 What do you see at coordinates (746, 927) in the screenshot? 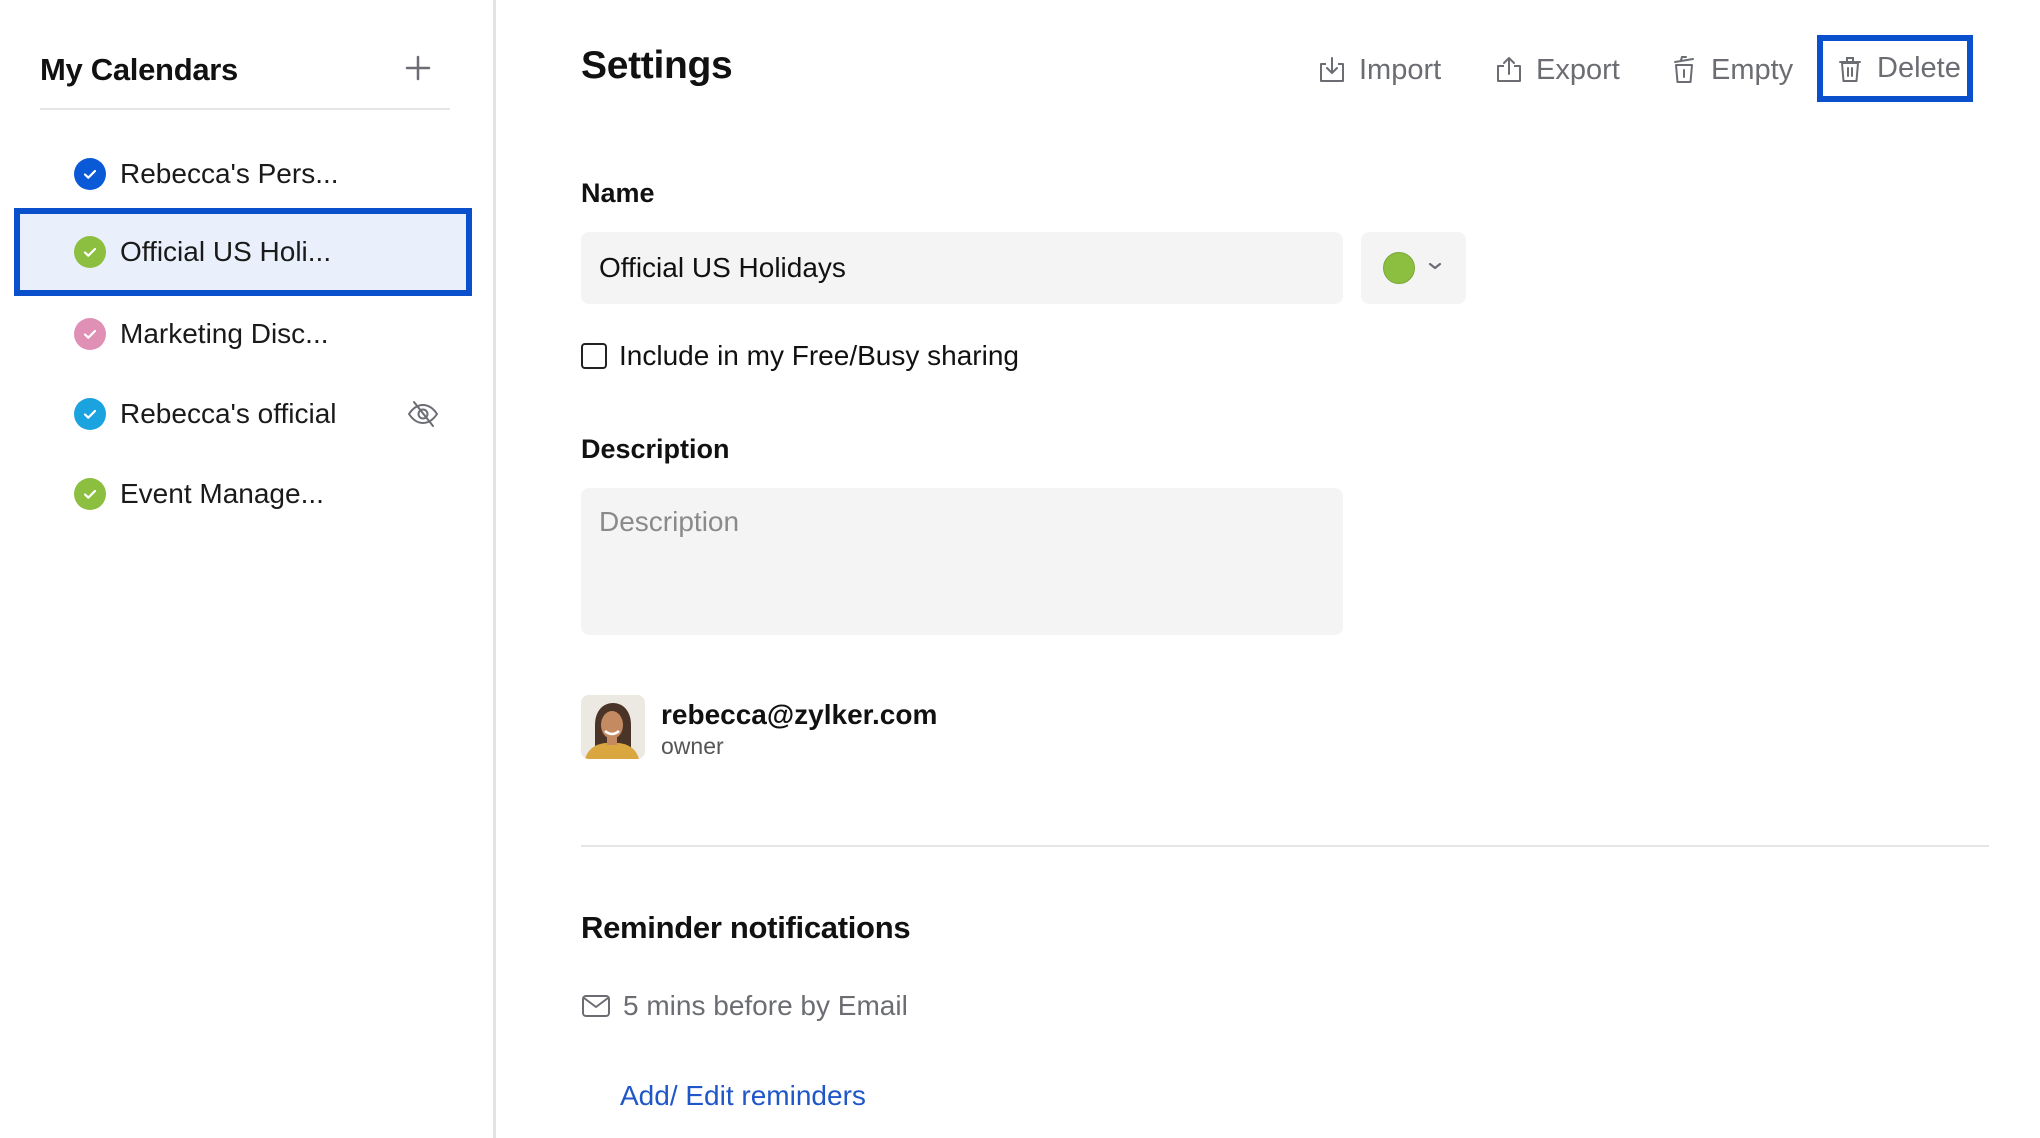
I see `reminder-section-title: Reminder notifications` at bounding box center [746, 927].